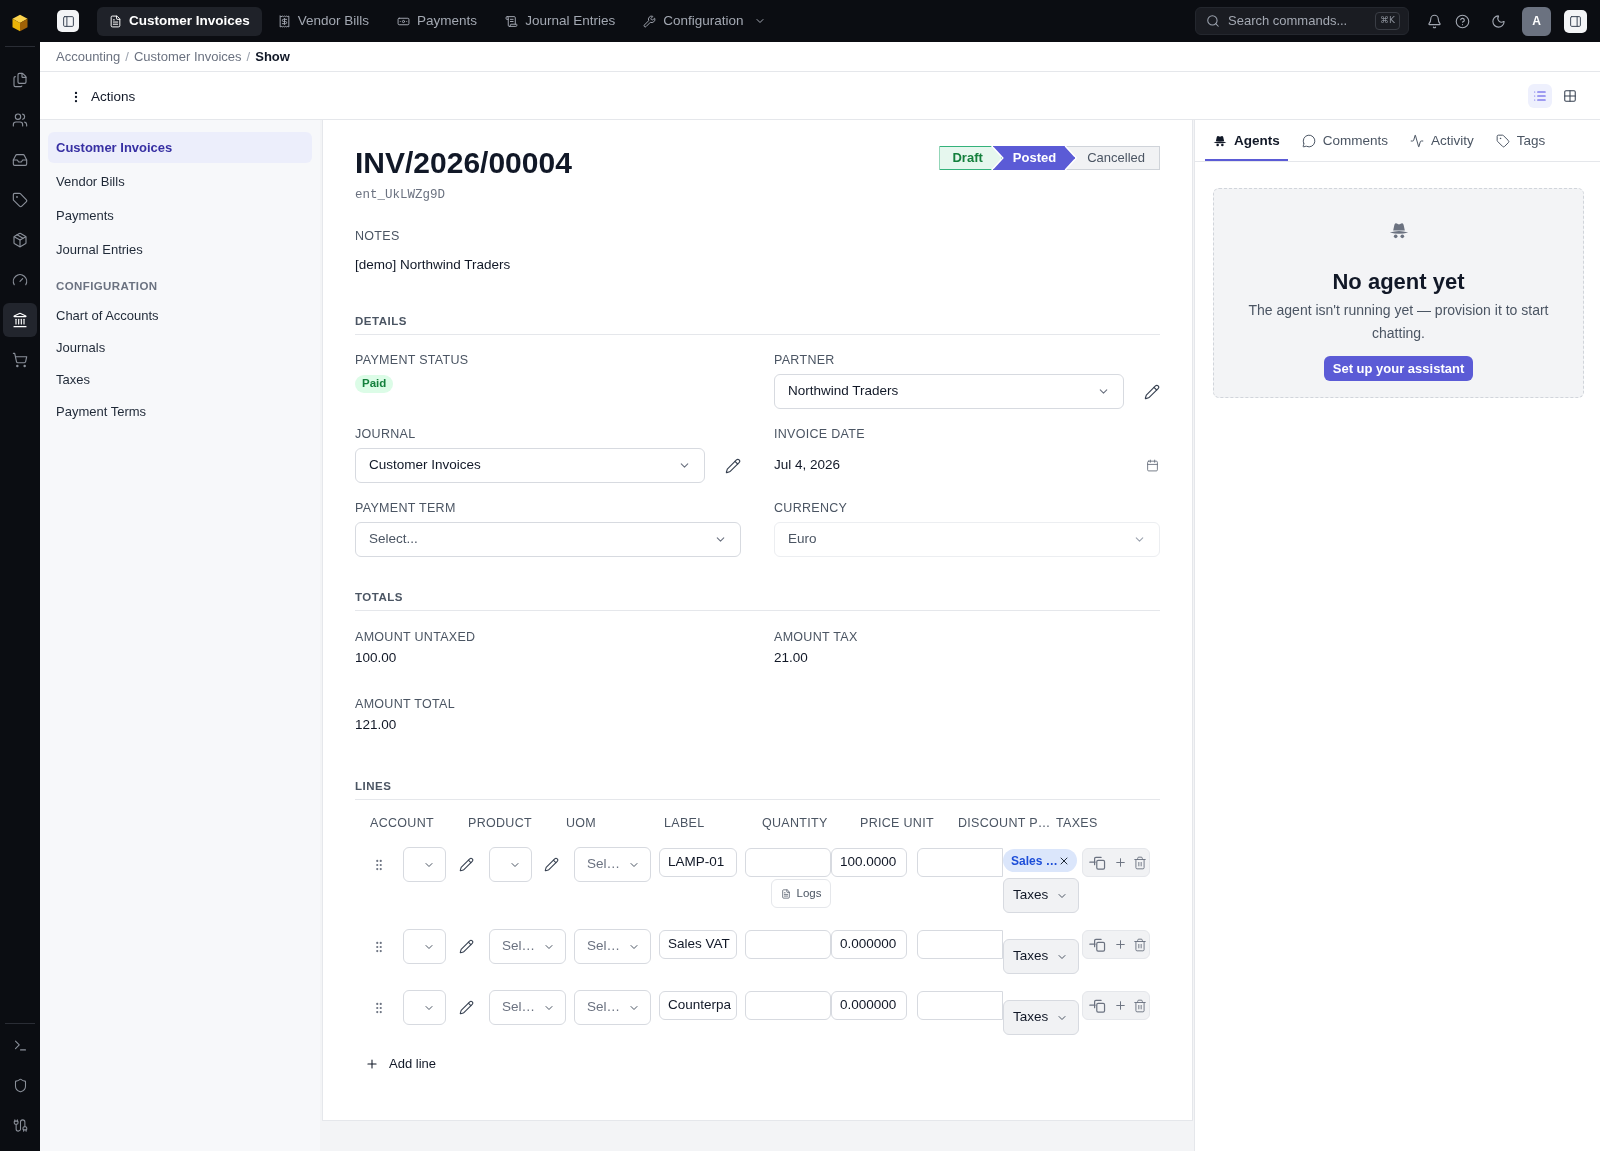  I want to click on sidebar-item: Chart of Accounts, so click(180, 315).